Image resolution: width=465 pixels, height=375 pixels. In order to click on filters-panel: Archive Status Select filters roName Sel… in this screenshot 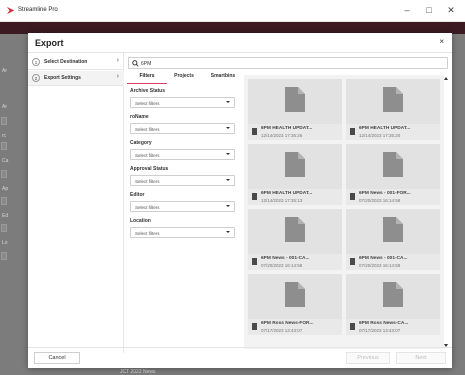, I will do `click(183, 191)`.